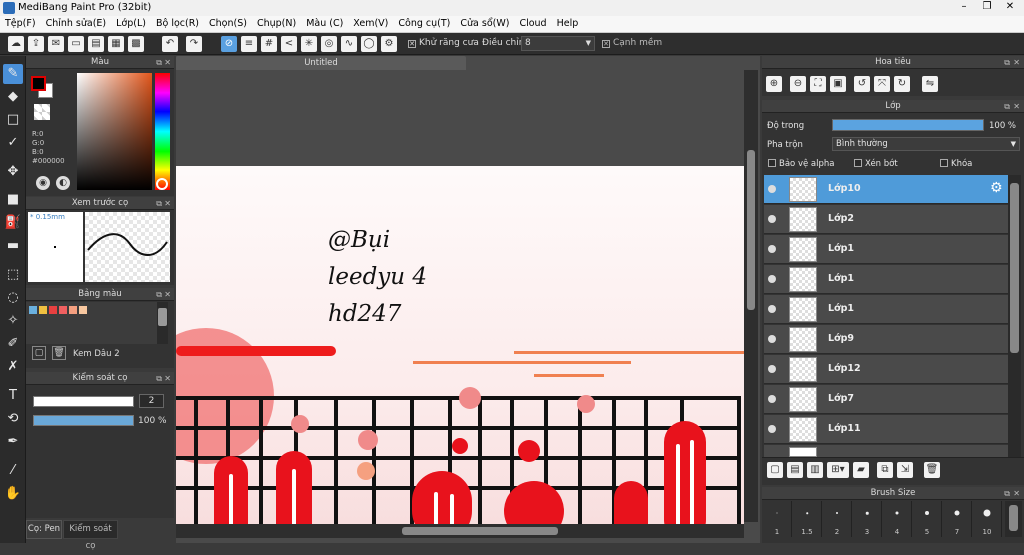 The height and width of the screenshot is (555, 1024). Describe the element at coordinates (13, 74) in the screenshot. I see `brush-tool-icon: ✎` at that location.